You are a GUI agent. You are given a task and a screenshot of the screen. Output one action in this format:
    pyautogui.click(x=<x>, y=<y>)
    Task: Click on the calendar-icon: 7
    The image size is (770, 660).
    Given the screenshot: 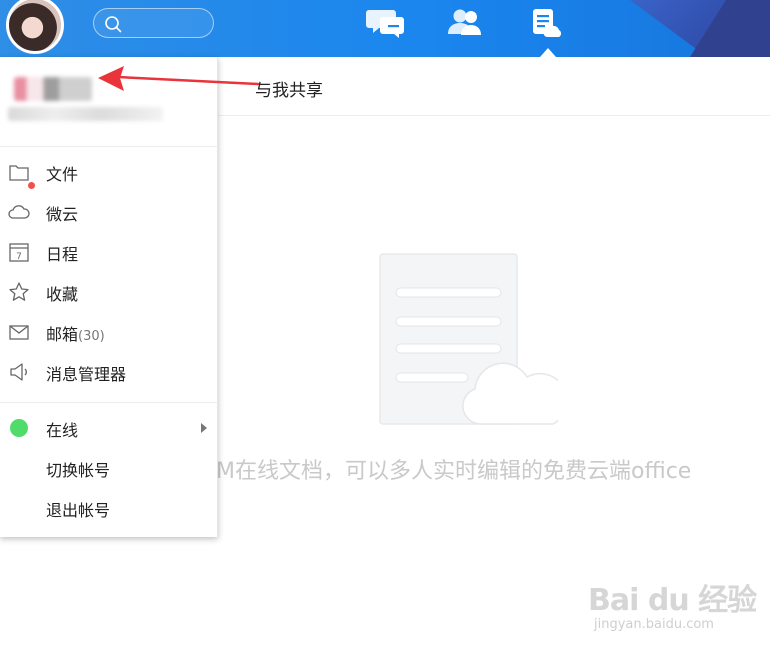 What is the action you would take?
    pyautogui.click(x=19, y=252)
    